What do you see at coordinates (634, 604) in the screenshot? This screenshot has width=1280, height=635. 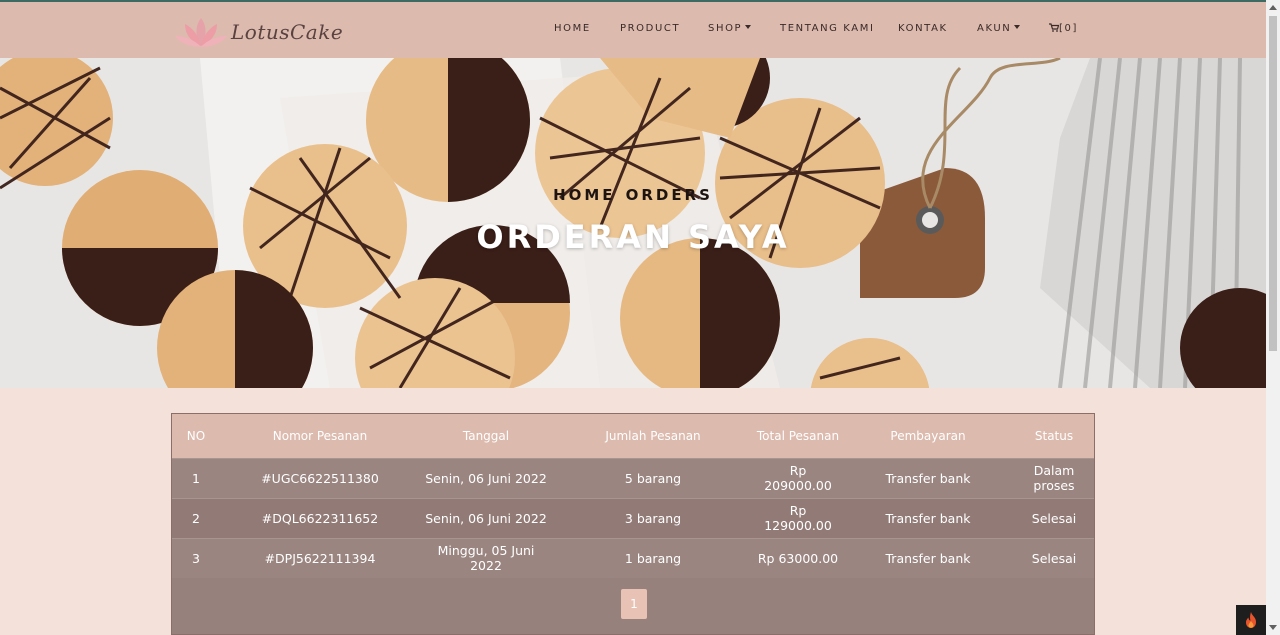 I see `pagination-page-1: 1` at bounding box center [634, 604].